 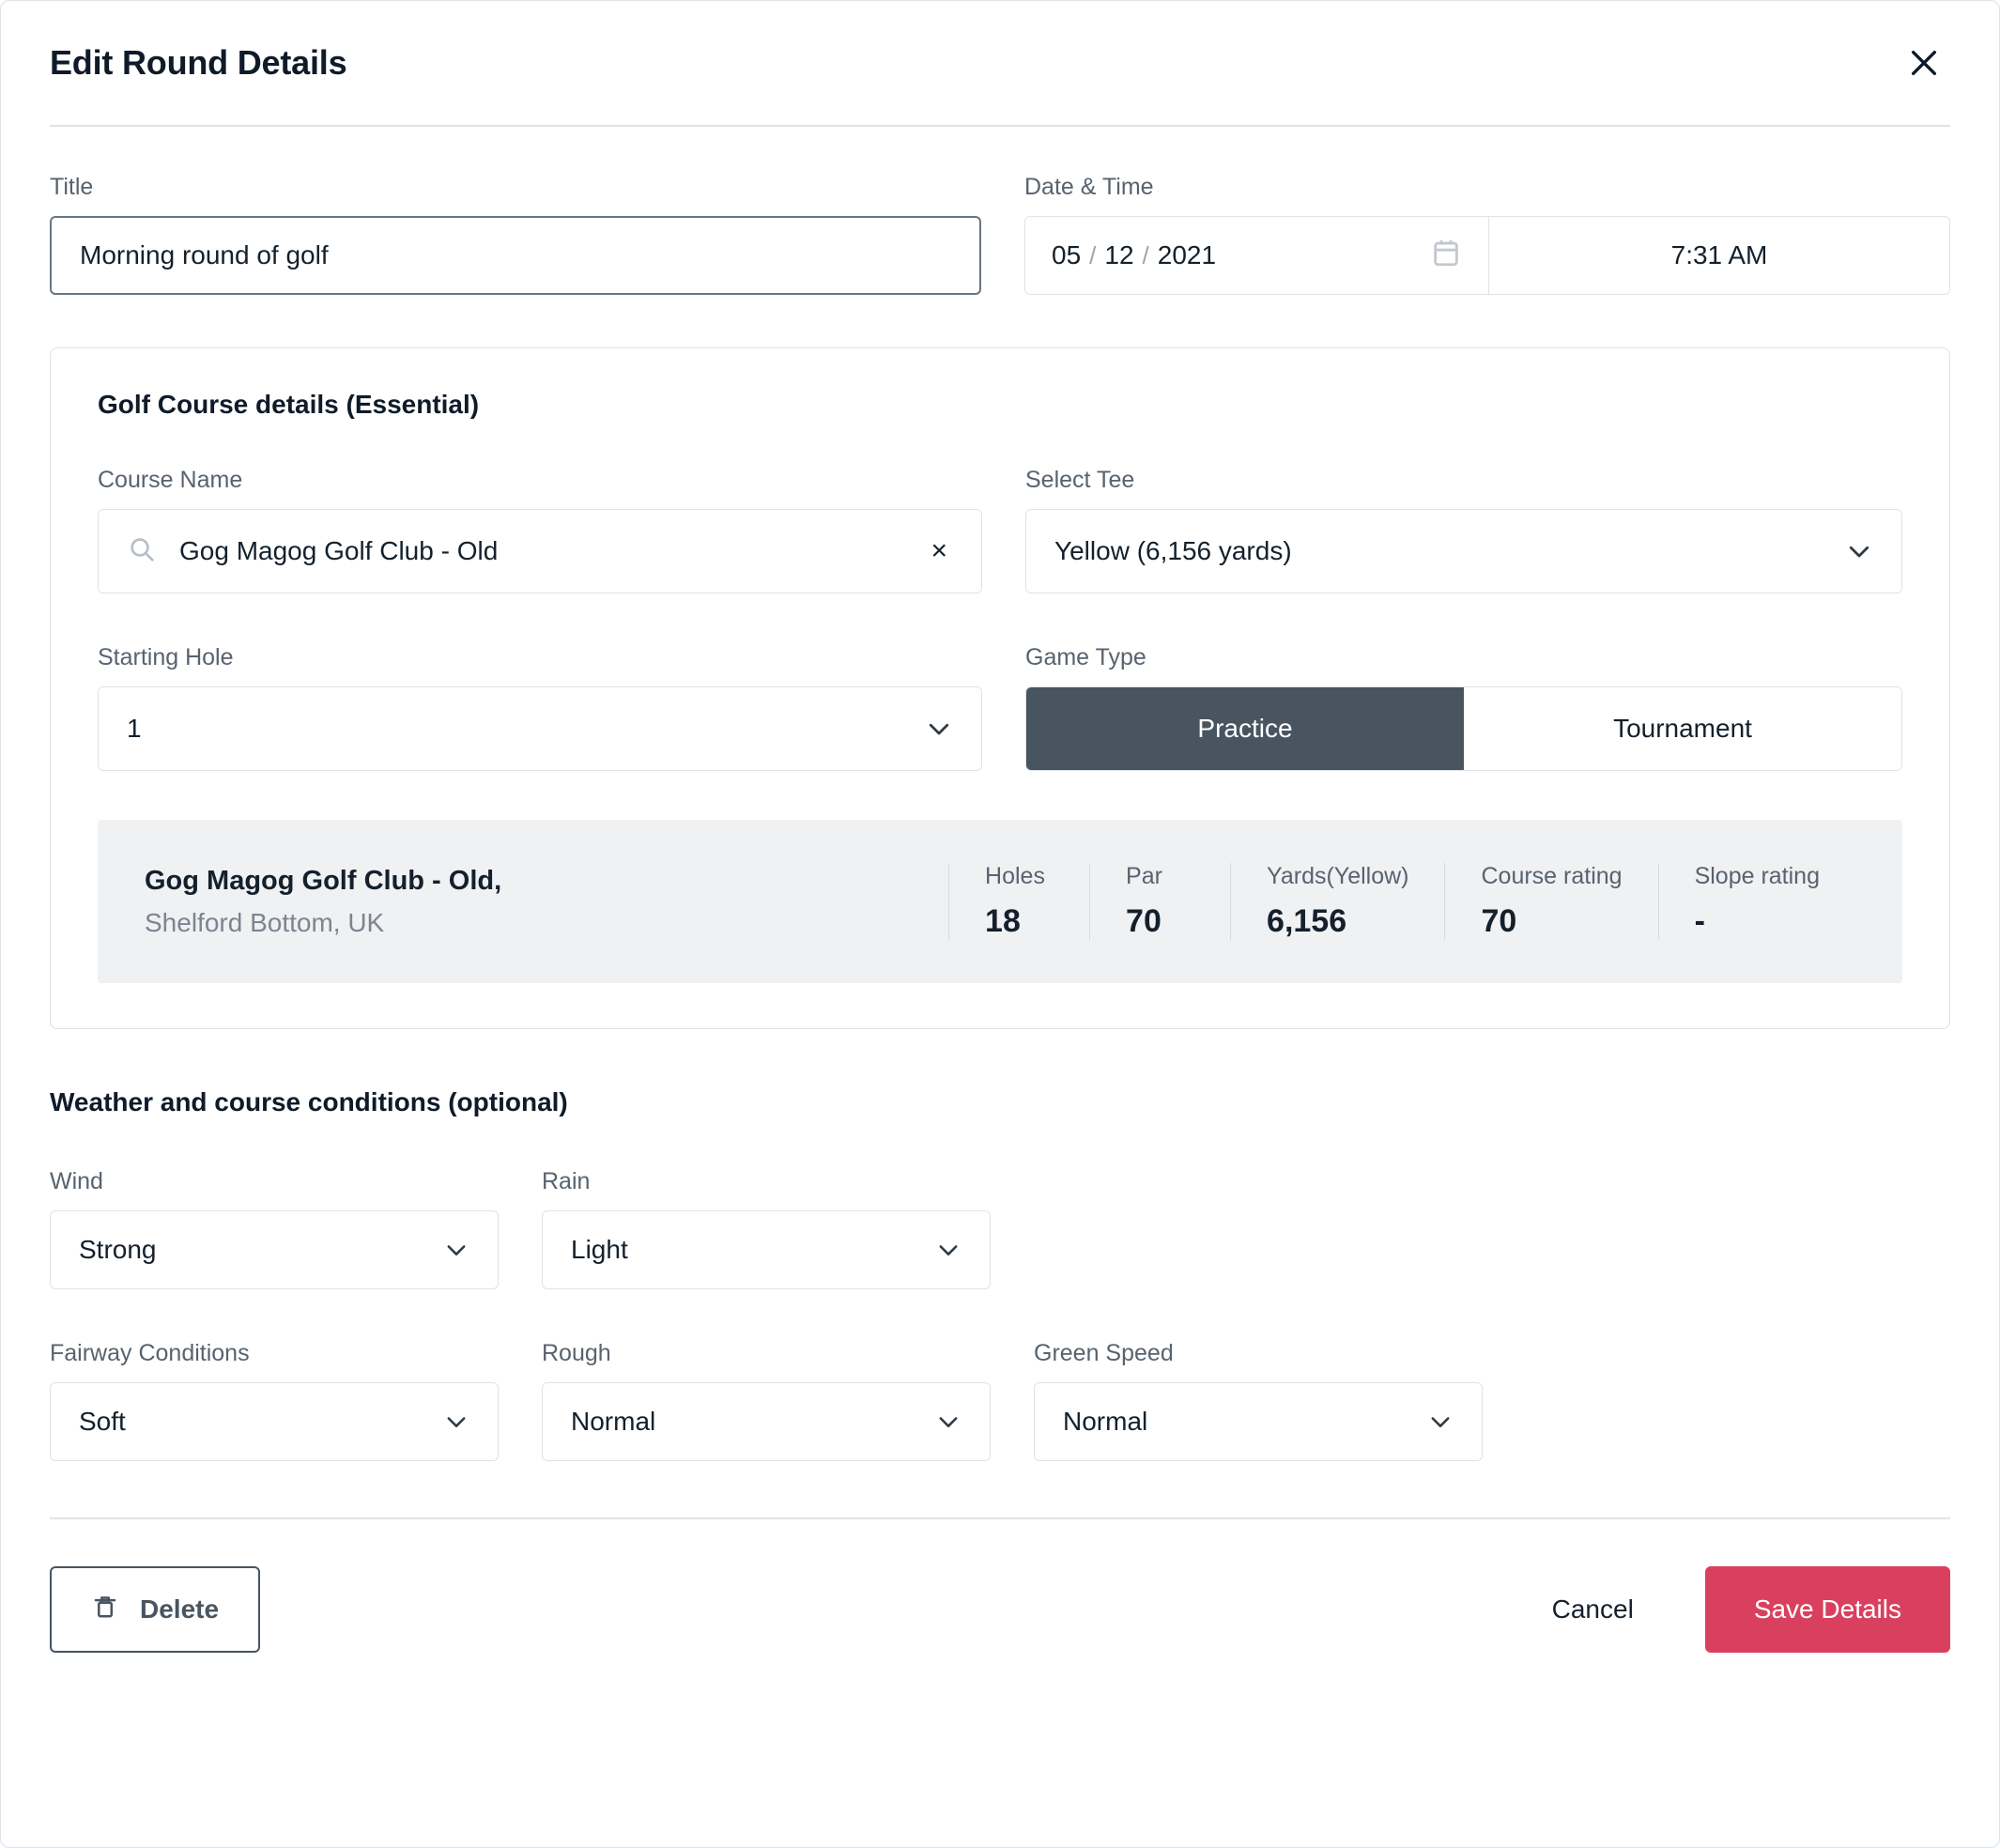 I want to click on stat-yards-label: Yards(Yellow), so click(x=1338, y=876).